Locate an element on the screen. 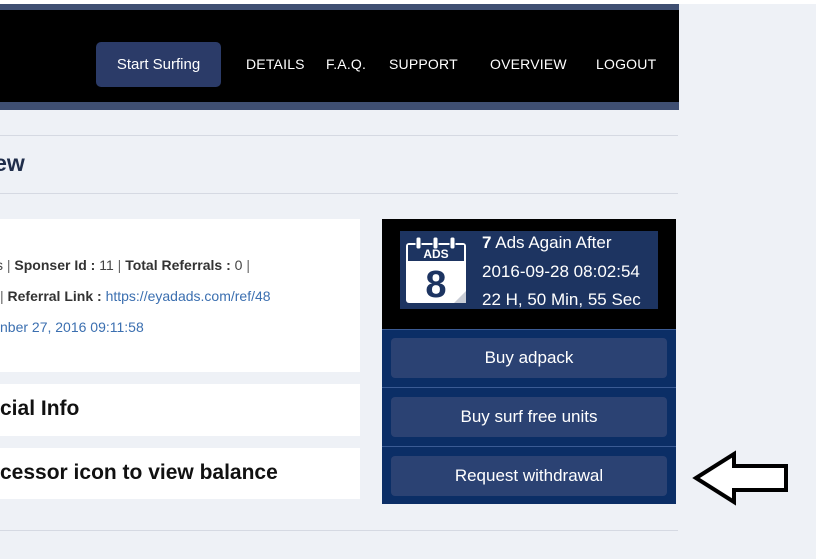  processor-title: cessor icon to view balance is located at coordinates (139, 472).